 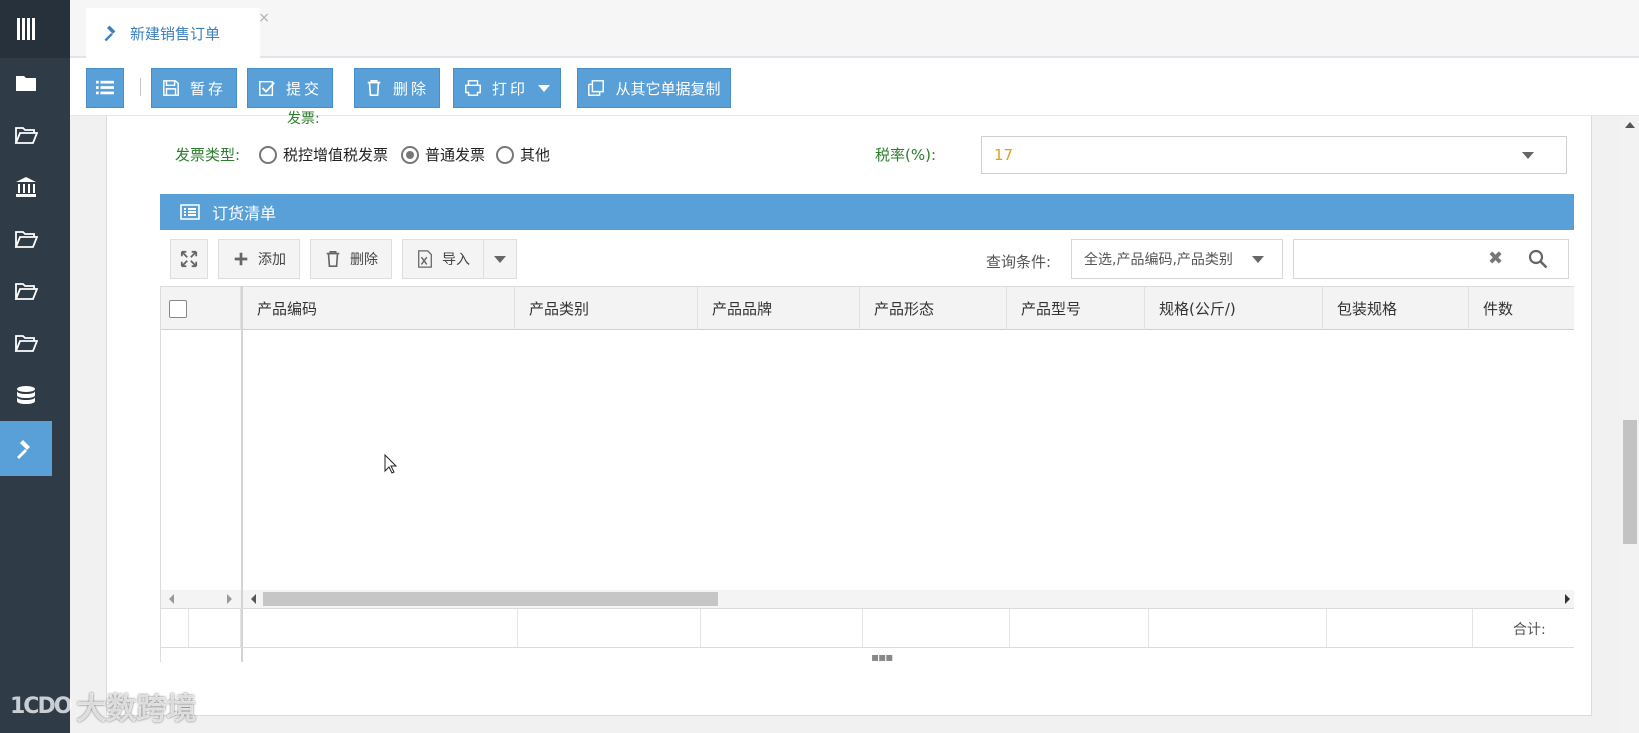 What do you see at coordinates (1630, 125) in the screenshot?
I see `scroll-up-icon` at bounding box center [1630, 125].